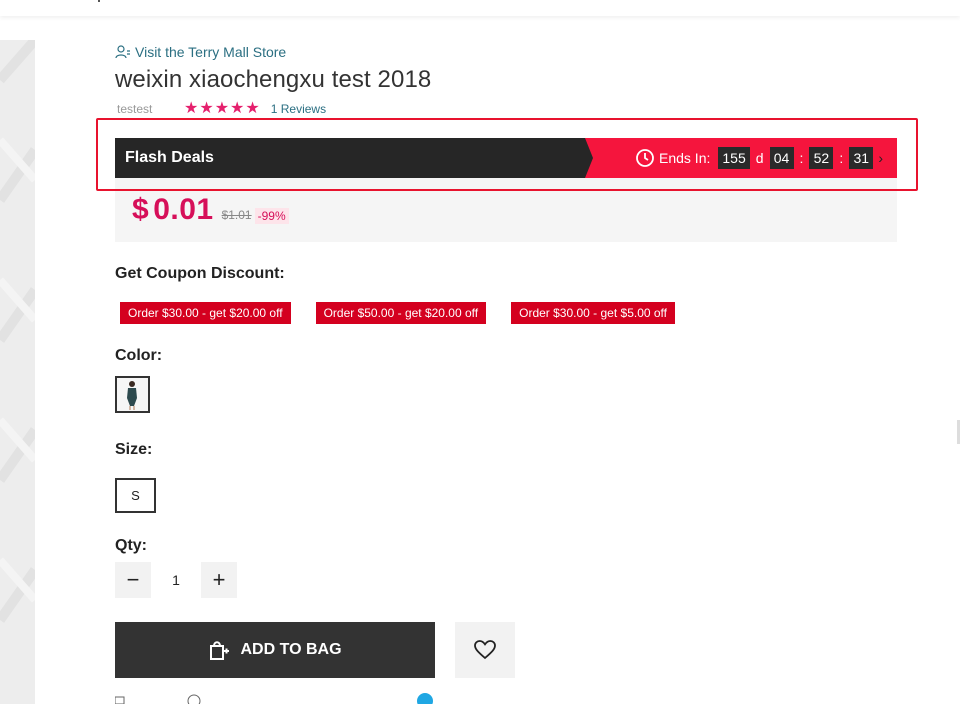  I want to click on coupon-item: Order $30.00 - get $20.00 off, so click(205, 313).